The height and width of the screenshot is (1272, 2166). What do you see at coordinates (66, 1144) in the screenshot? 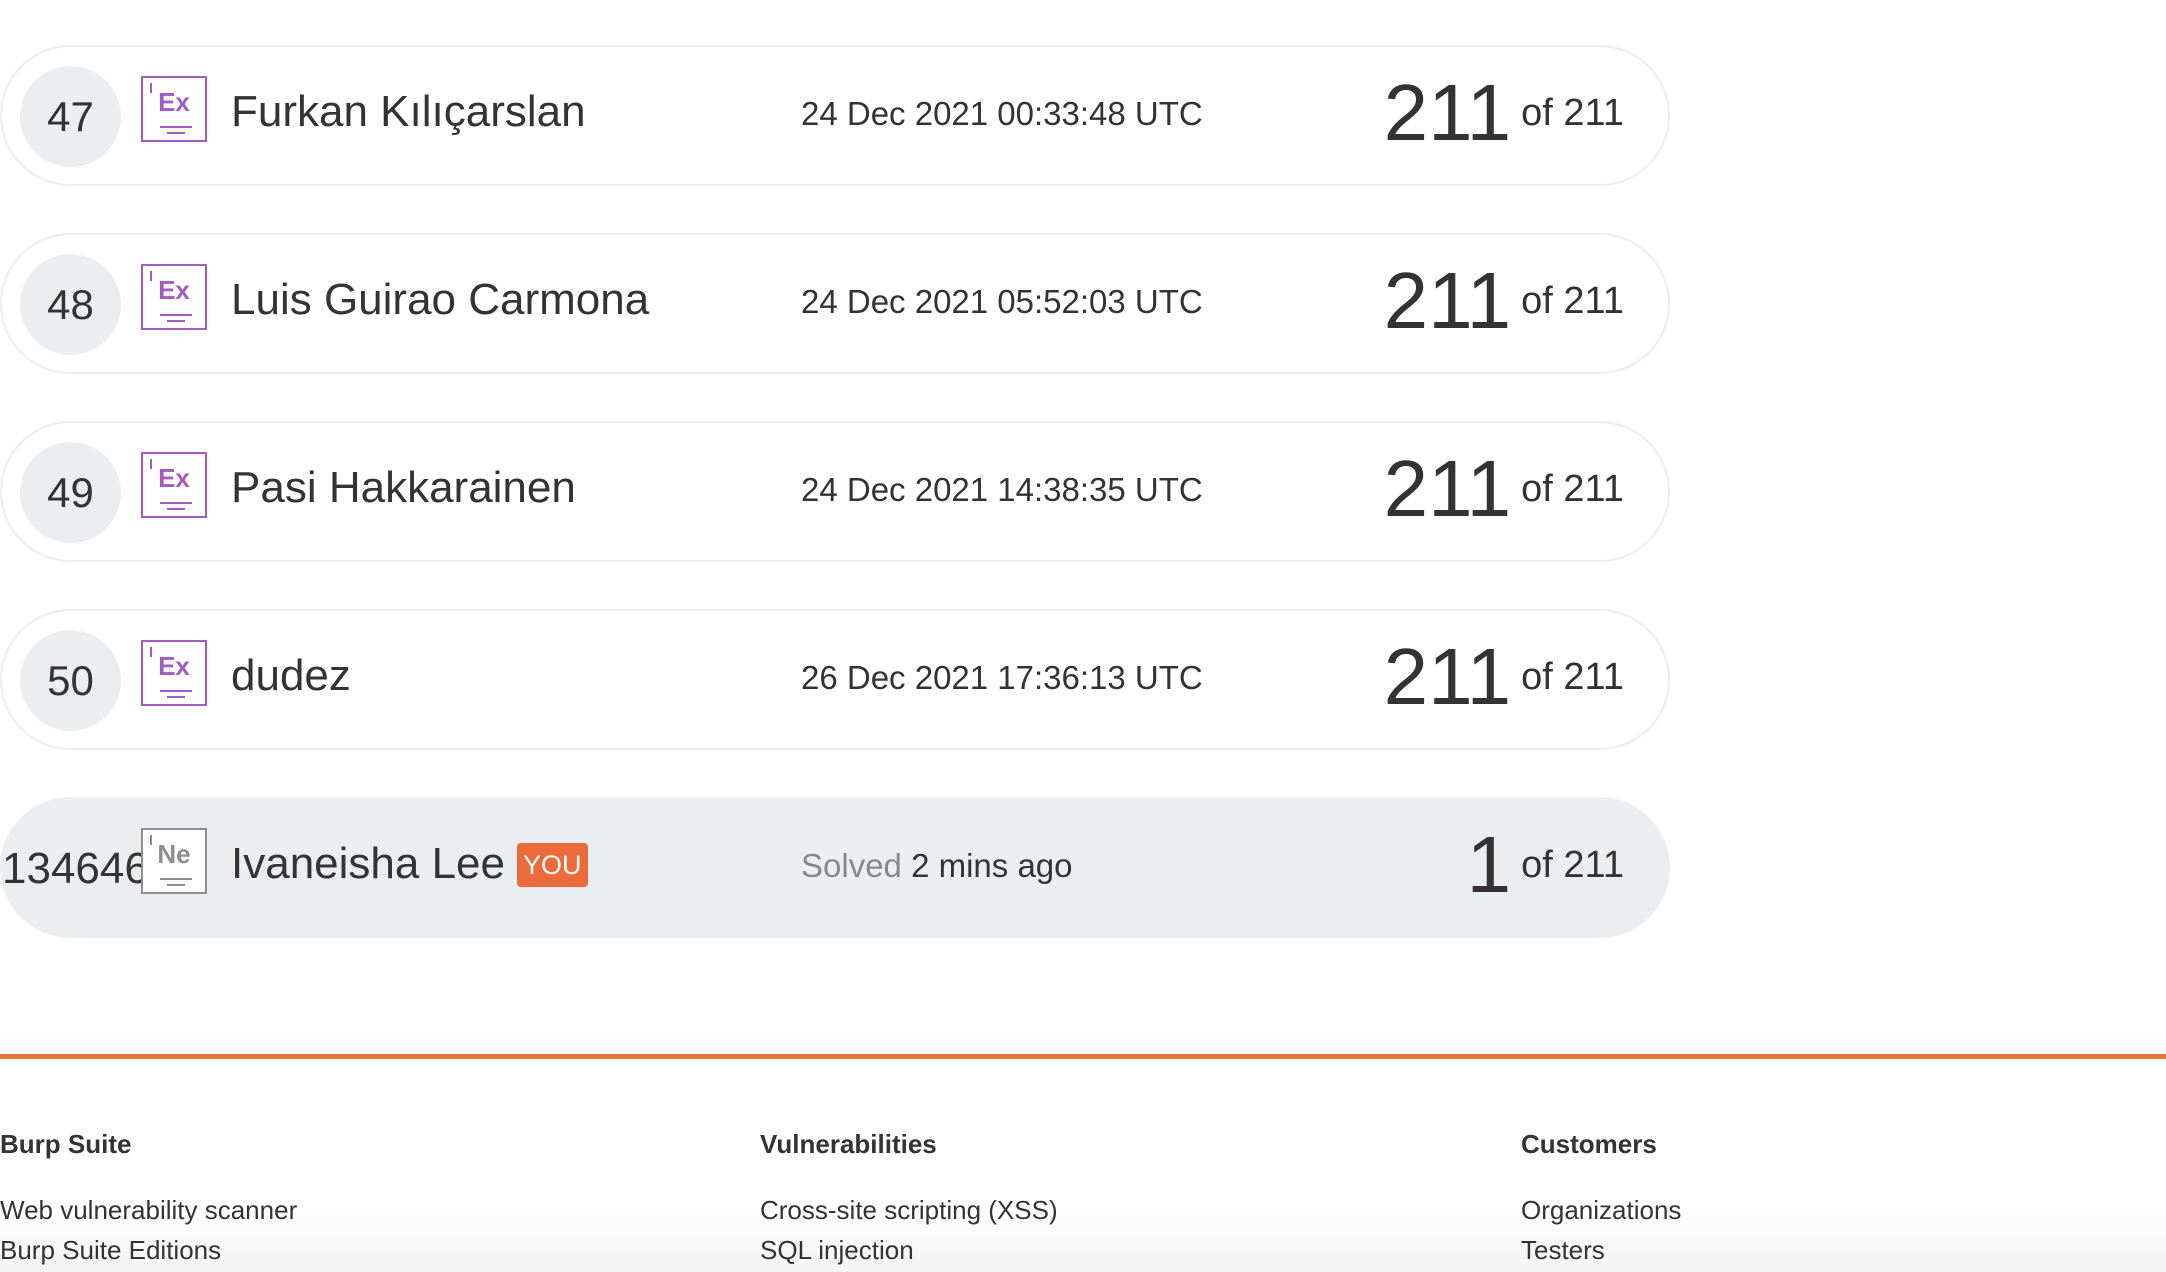
I see `footer-heading: Burp Suite` at bounding box center [66, 1144].